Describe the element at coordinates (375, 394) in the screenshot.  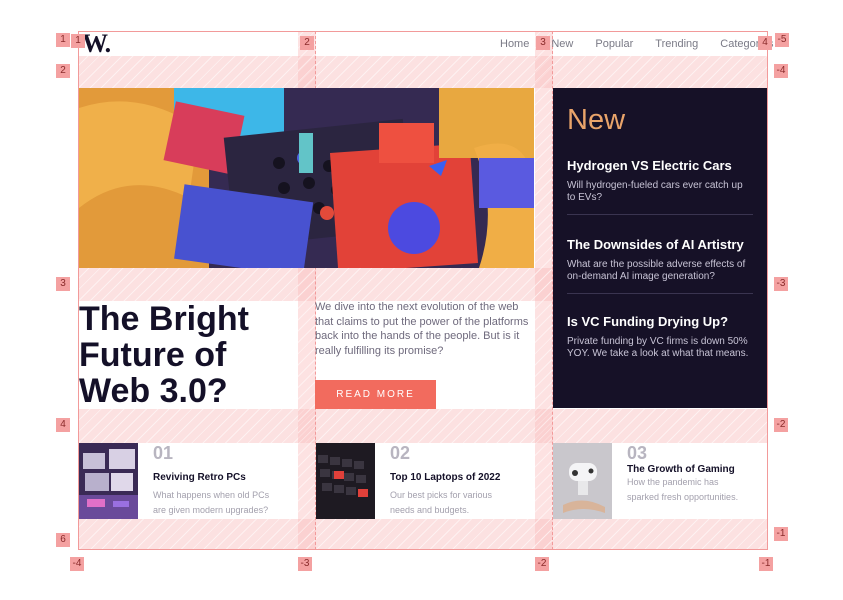
I see `read-more-button: READ MORE` at that location.